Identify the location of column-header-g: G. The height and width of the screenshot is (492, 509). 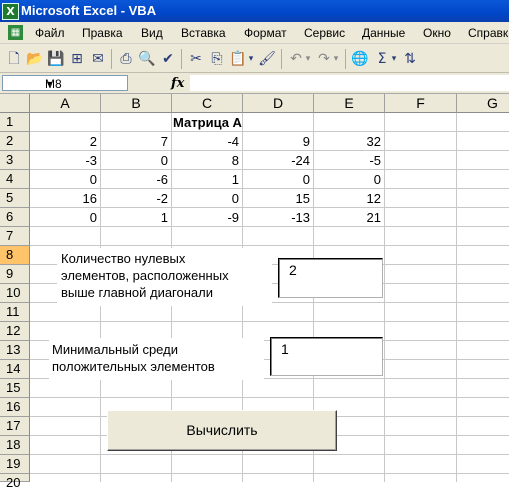
(483, 103).